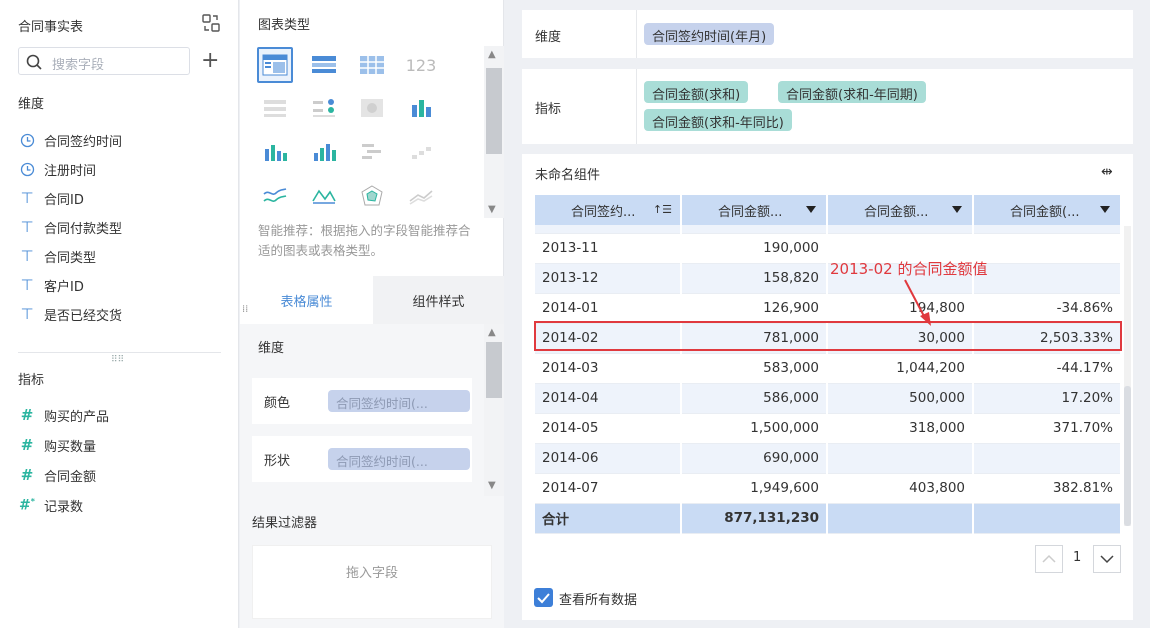  I want to click on table-chart-icon, so click(275, 65).